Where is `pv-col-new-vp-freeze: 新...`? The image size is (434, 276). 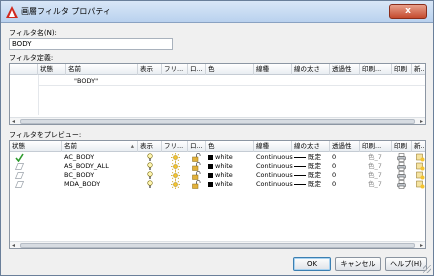 pv-col-new-vp-freeze: 新... is located at coordinates (418, 146).